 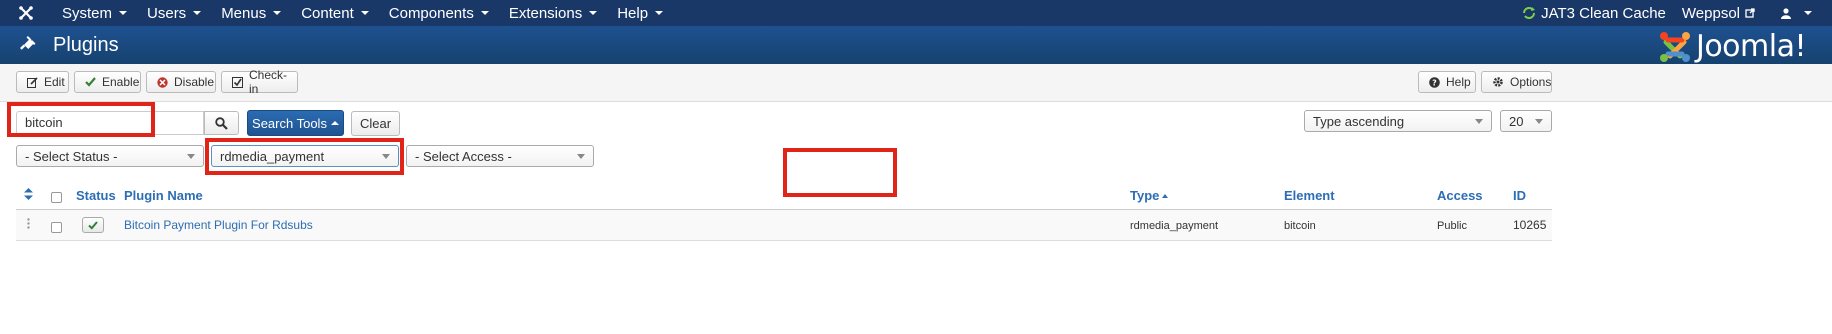 What do you see at coordinates (26, 13) in the screenshot?
I see `joomla-icon` at bounding box center [26, 13].